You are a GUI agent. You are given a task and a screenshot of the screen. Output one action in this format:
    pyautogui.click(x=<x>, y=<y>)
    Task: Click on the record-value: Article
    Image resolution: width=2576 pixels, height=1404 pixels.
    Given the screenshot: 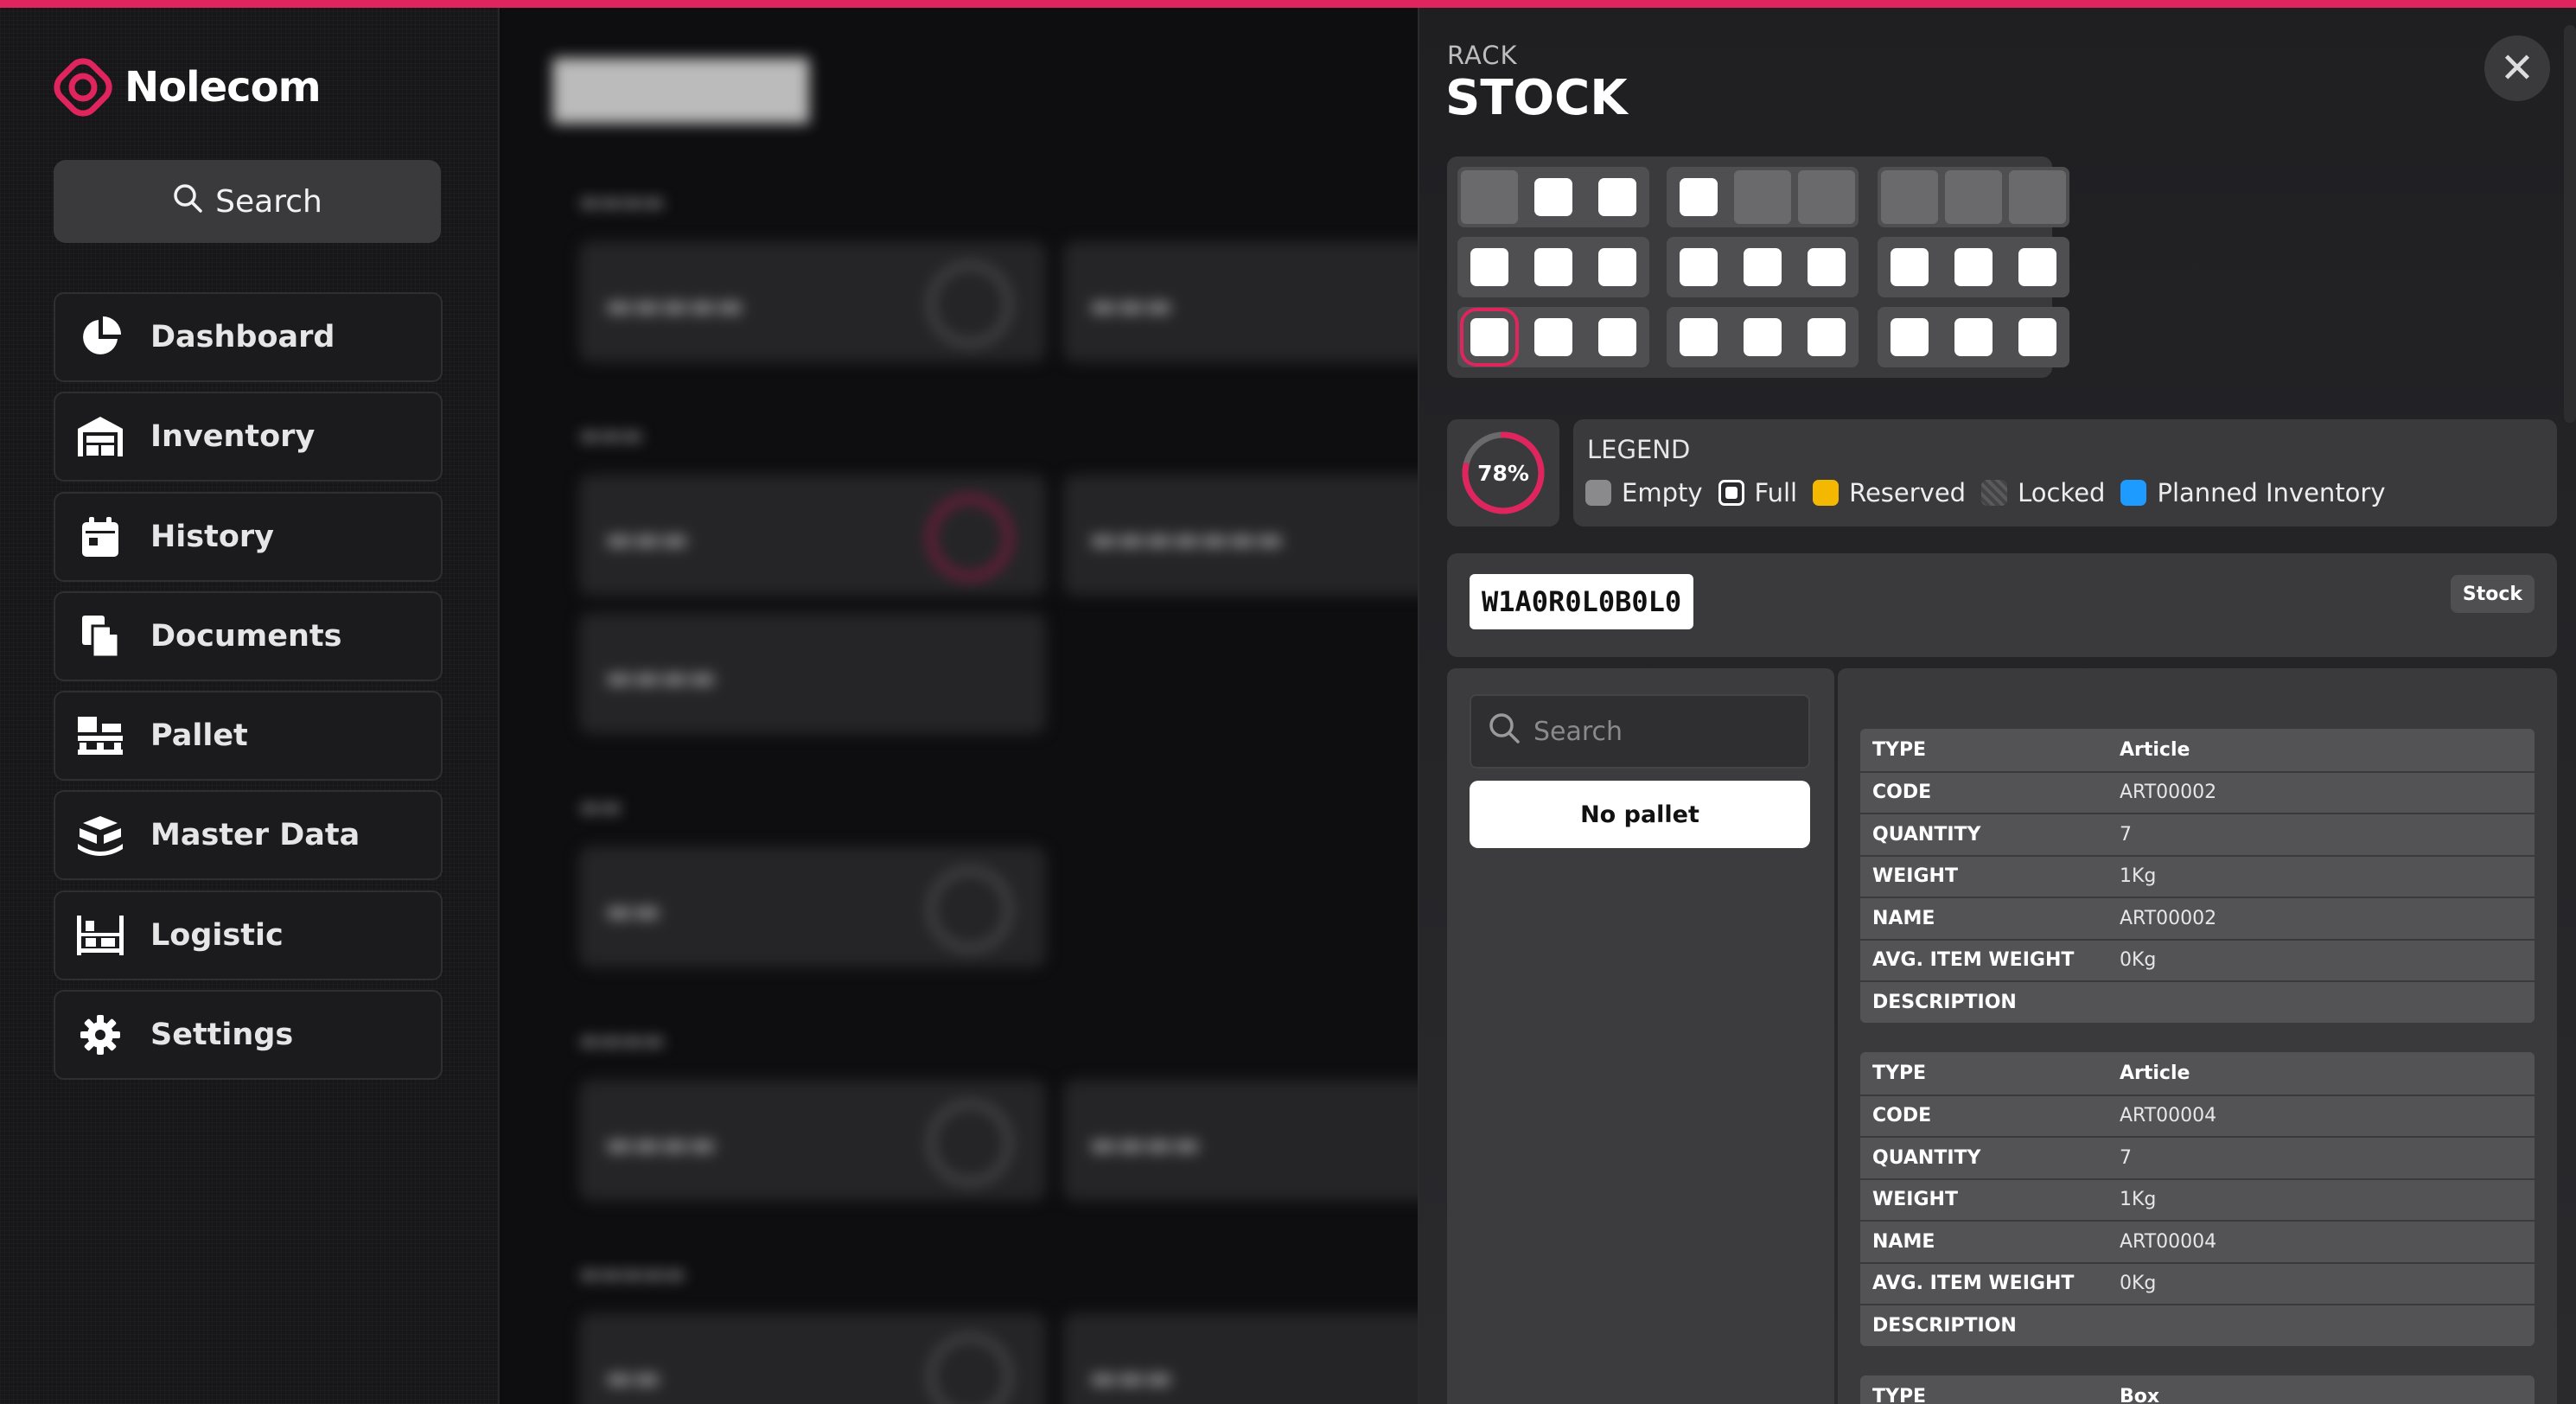 What is the action you would take?
    pyautogui.click(x=2155, y=1073)
    